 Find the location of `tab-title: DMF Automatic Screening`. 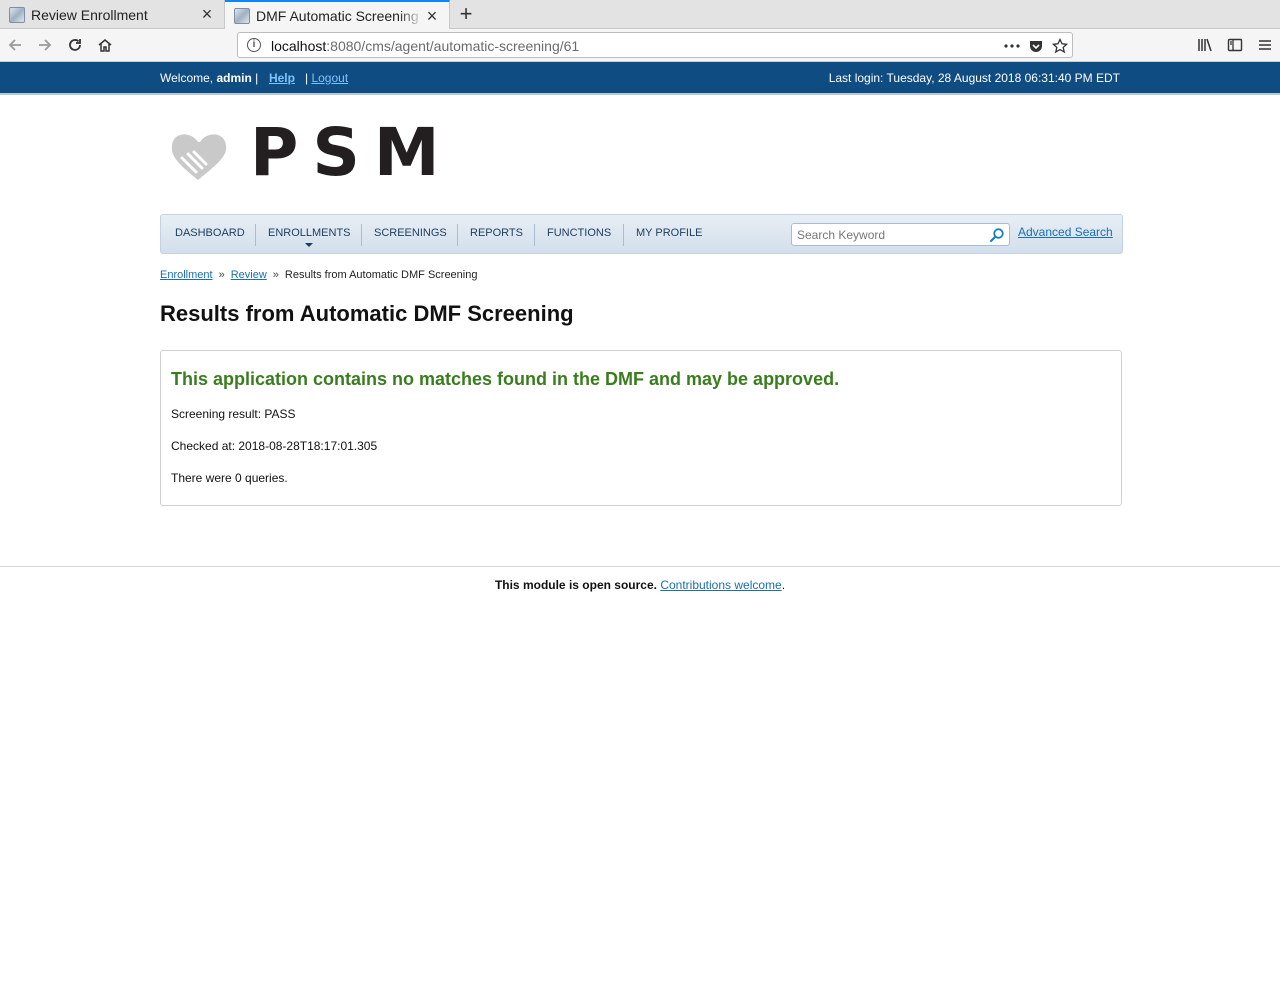

tab-title: DMF Automatic Screening is located at coordinates (337, 16).